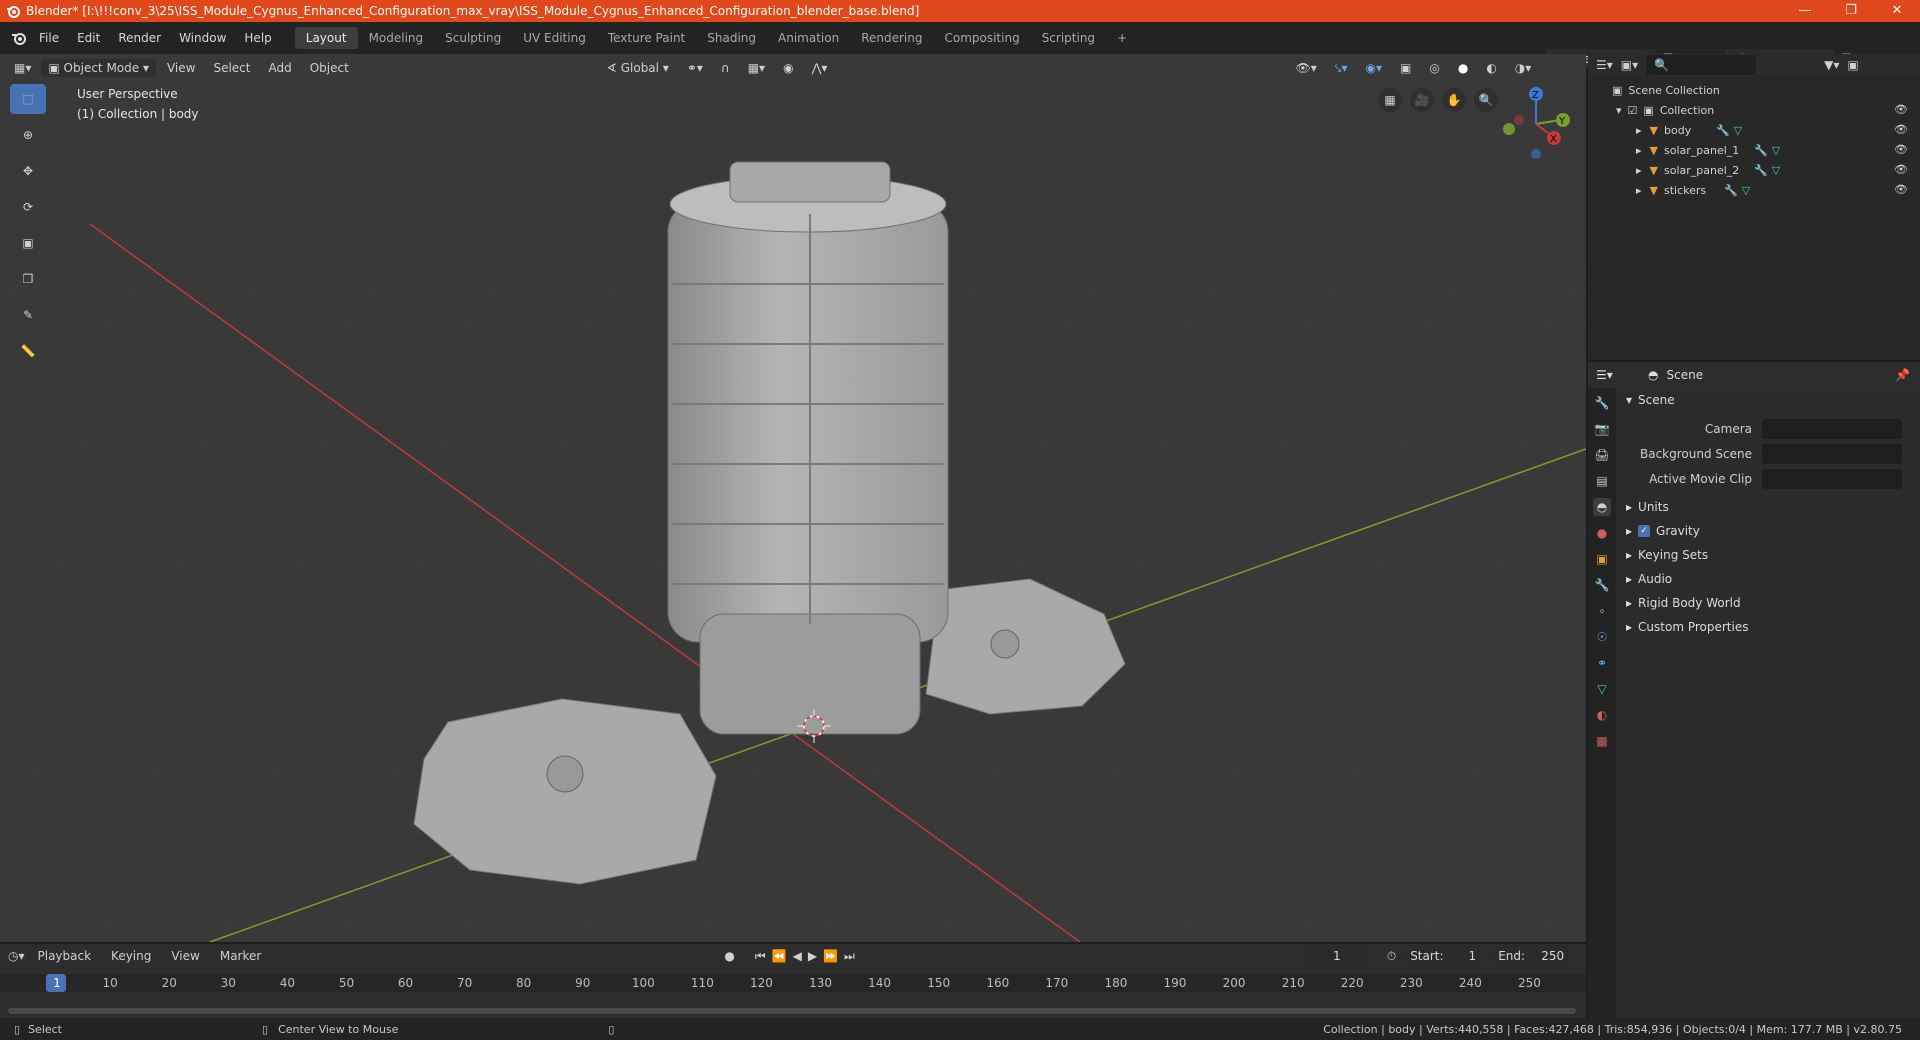 The height and width of the screenshot is (1040, 1920). What do you see at coordinates (473, 38) in the screenshot?
I see `tab-sculpting: Sculpting` at bounding box center [473, 38].